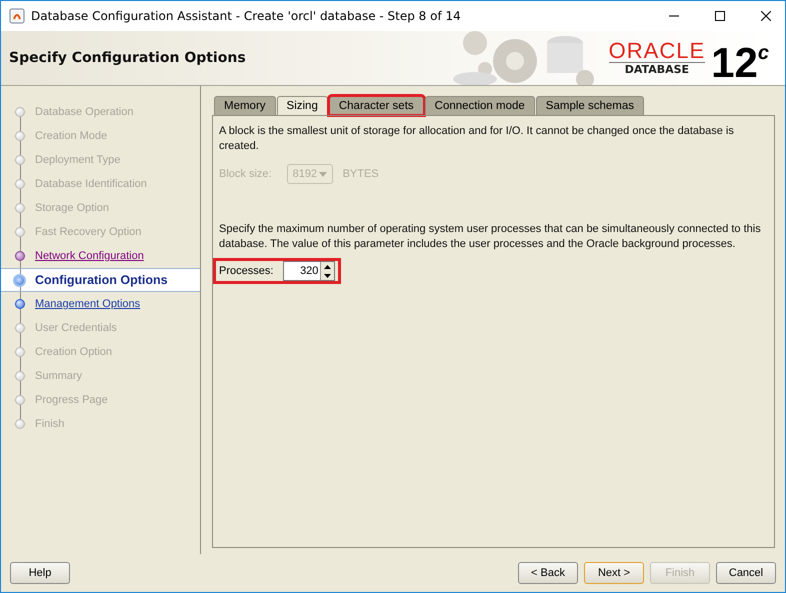  Describe the element at coordinates (309, 271) in the screenshot. I see `processes-spinner: 320` at that location.